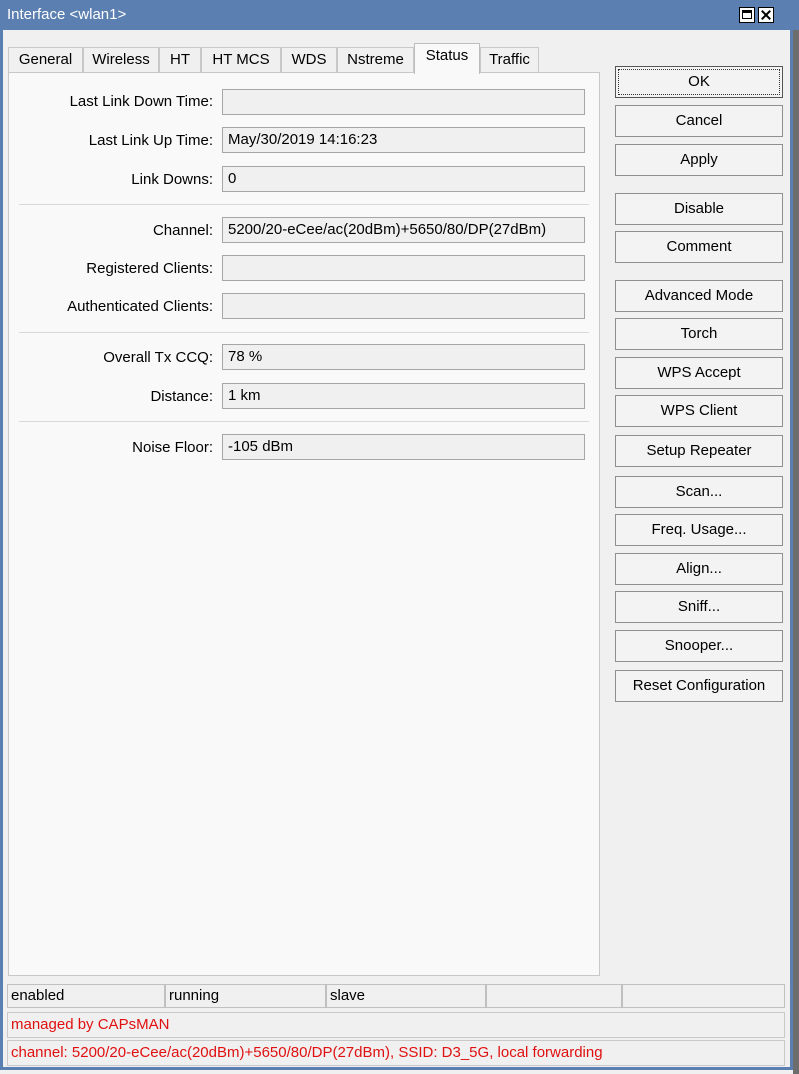  What do you see at coordinates (403, 230) in the screenshot?
I see `channel-field: 5200/20-eCee/ac(20dBm)+5650/80/DP(27dBm)` at bounding box center [403, 230].